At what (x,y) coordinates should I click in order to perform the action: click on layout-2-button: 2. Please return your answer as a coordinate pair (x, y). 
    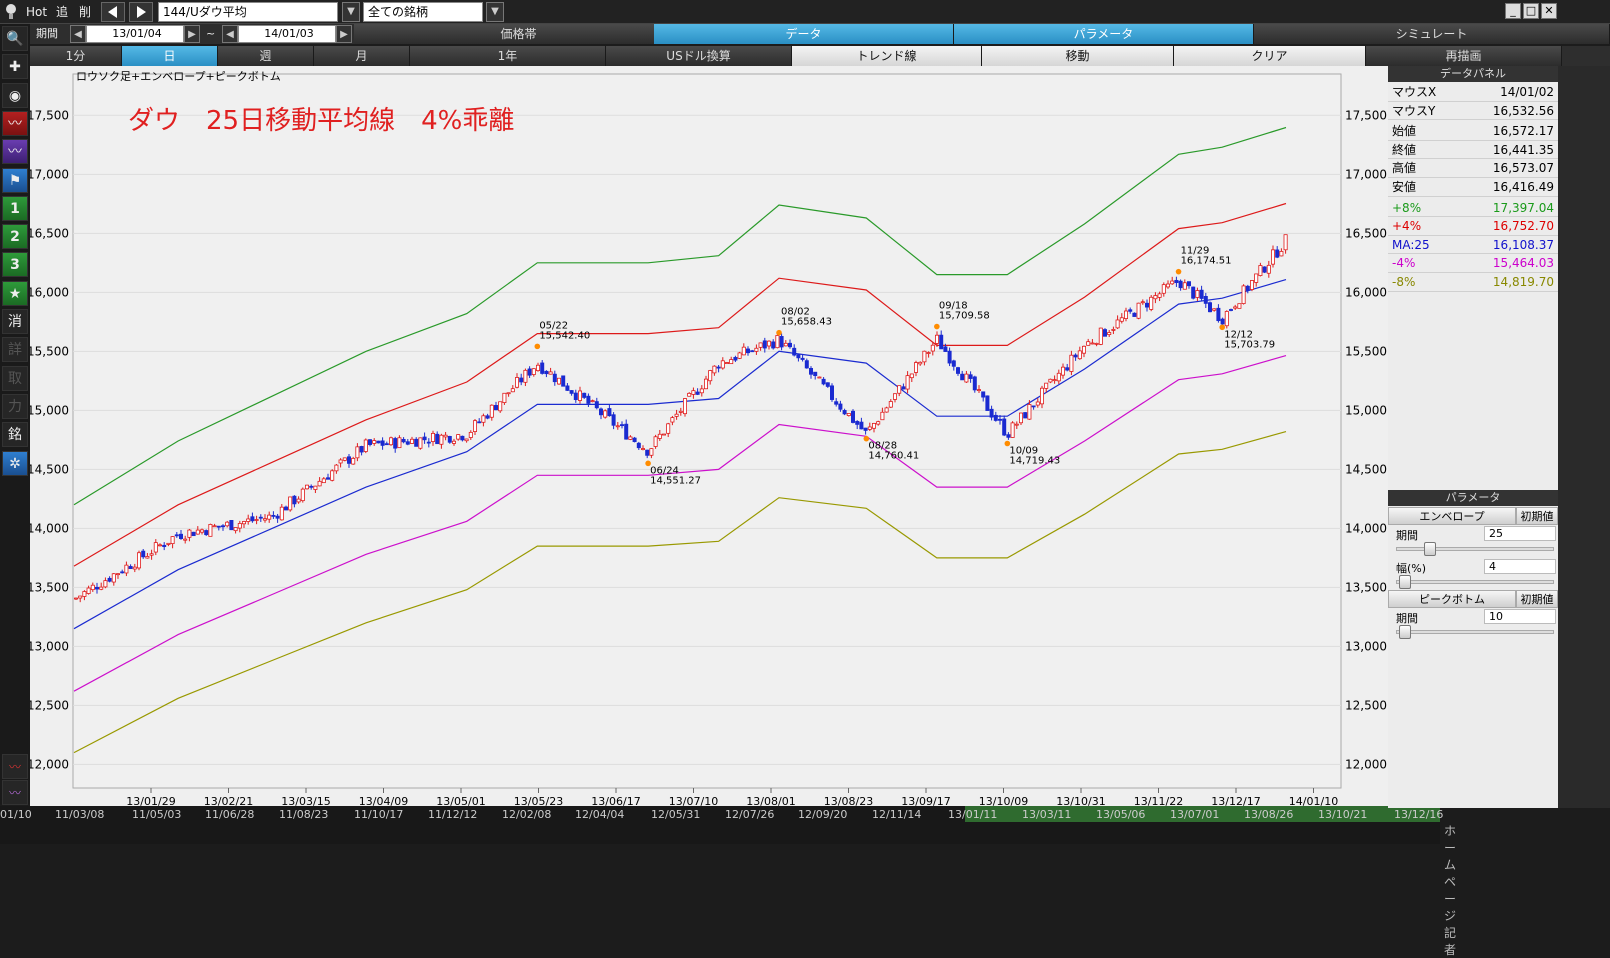
    Looking at the image, I should click on (15, 237).